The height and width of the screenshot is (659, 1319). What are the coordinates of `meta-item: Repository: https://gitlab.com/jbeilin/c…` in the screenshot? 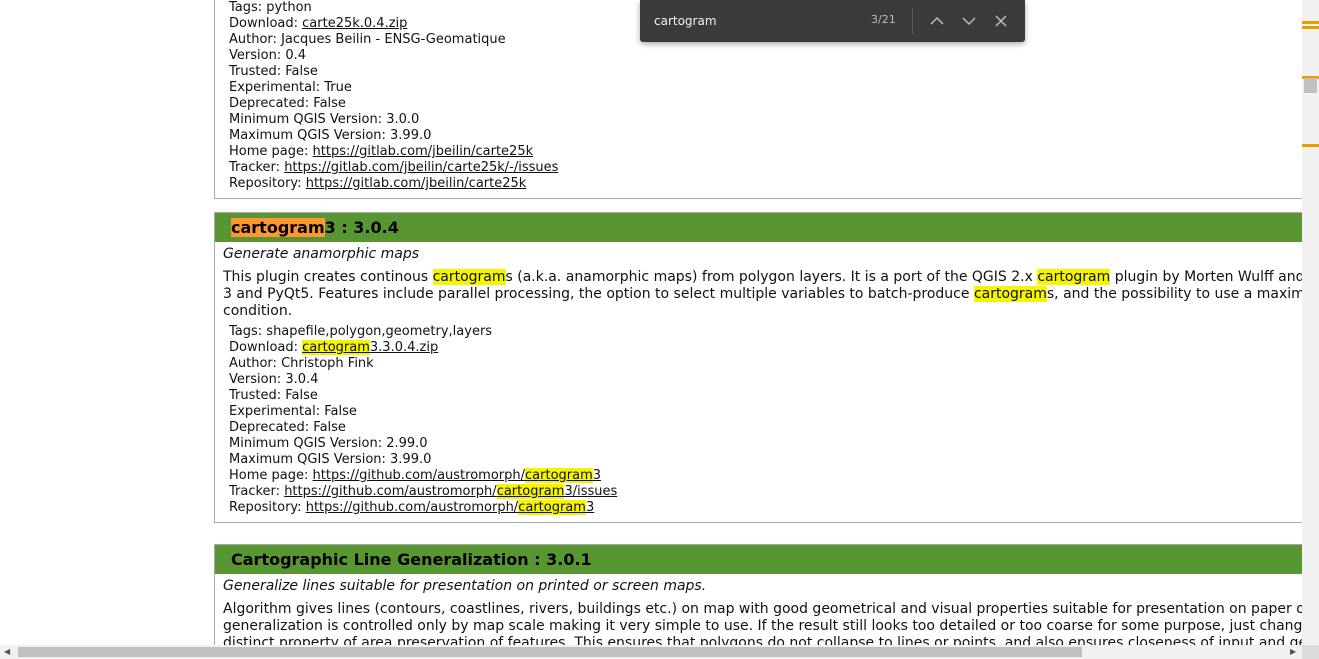 It's located at (765, 184).